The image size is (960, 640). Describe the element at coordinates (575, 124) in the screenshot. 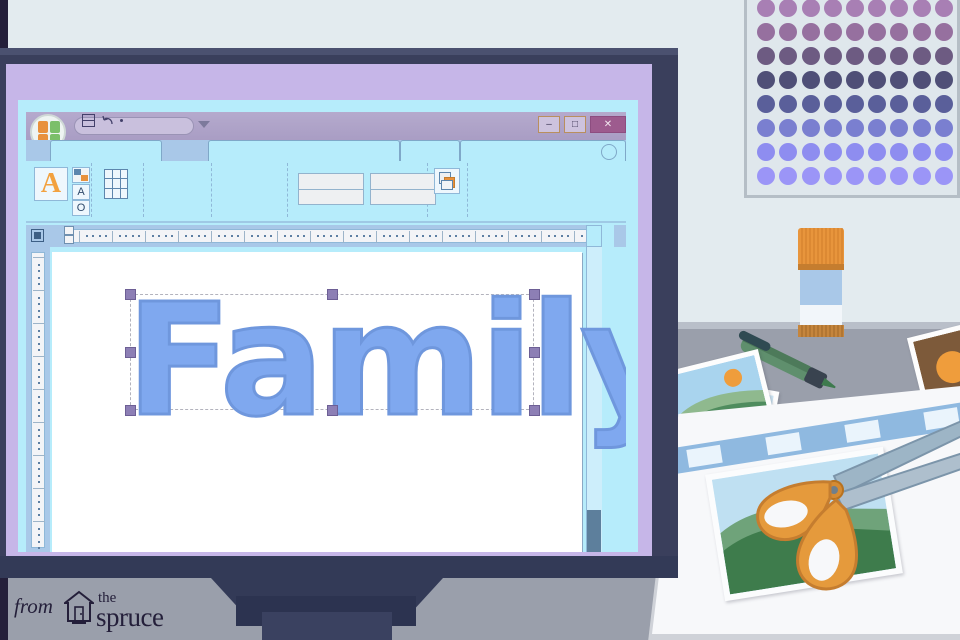

I see `restore-button: □` at that location.